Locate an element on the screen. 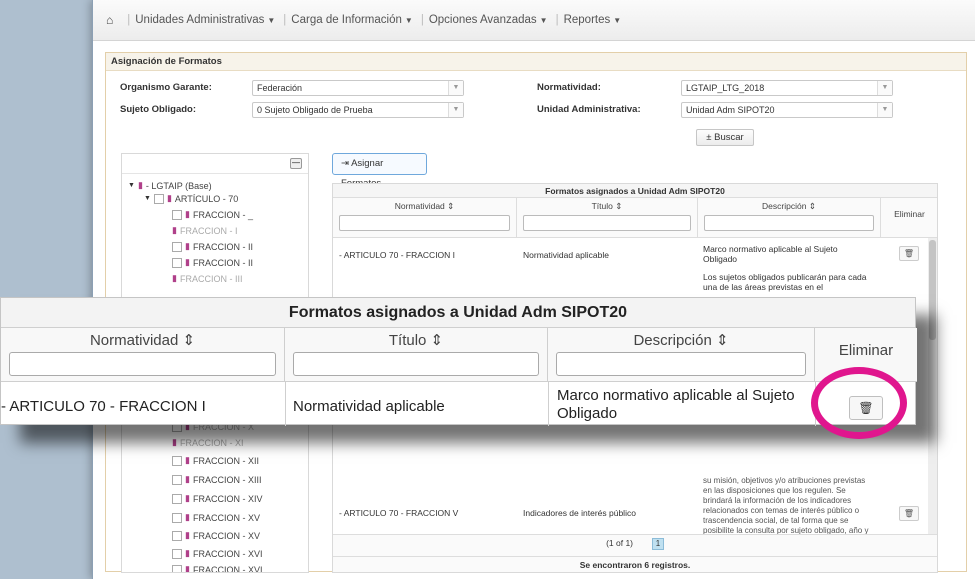 This screenshot has height=579, width=975. zoom-col-normatividad-header: Normatividad ⇕ is located at coordinates (143, 355).